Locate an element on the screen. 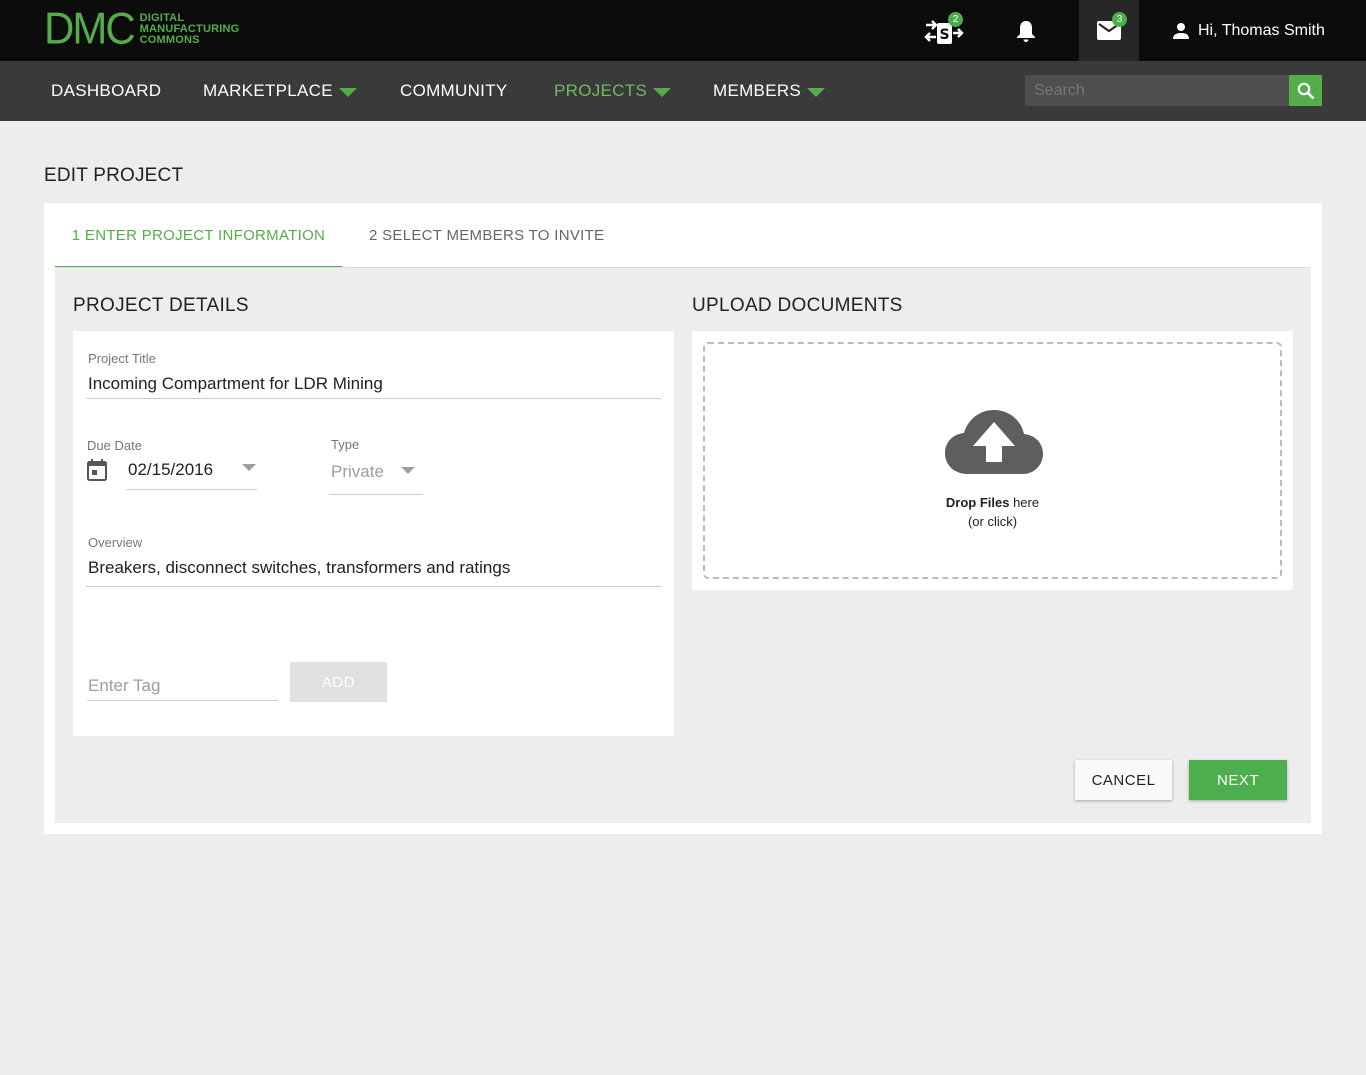 Image resolution: width=1366 pixels, height=1075 pixels. due-date-underline is located at coordinates (191, 489).